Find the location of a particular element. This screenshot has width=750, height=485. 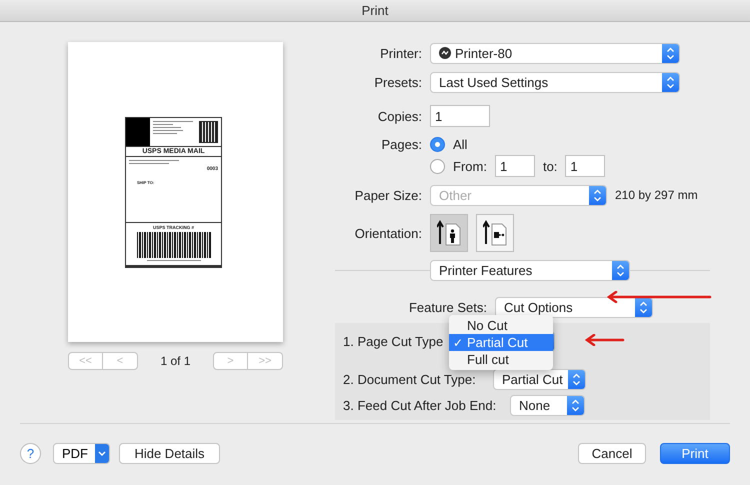

feature-label: 3. Feed Cut After Job End: is located at coordinates (419, 405).